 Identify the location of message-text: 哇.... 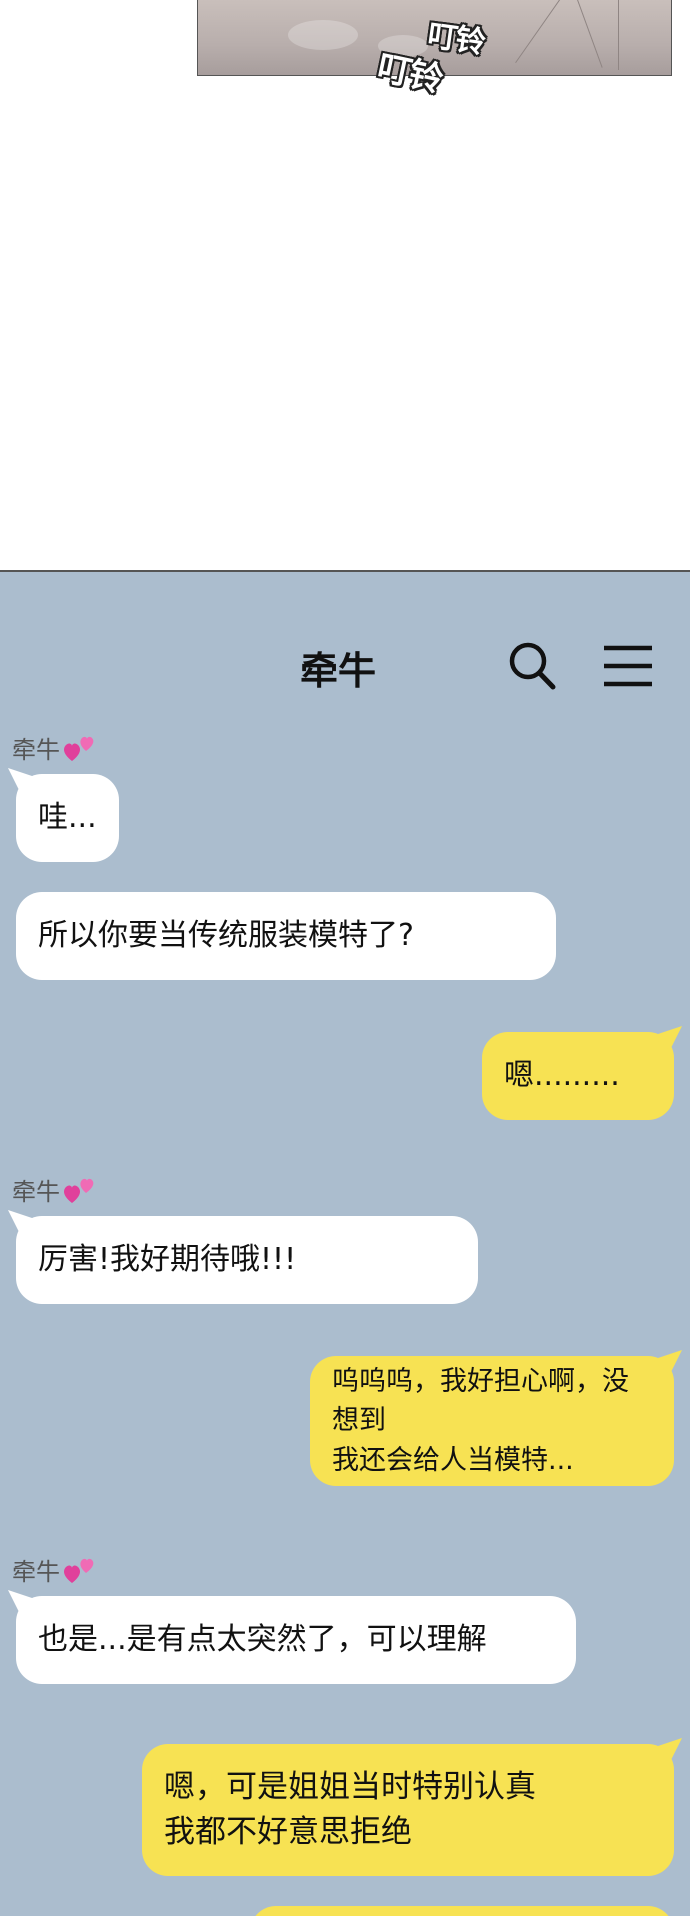
(67, 818).